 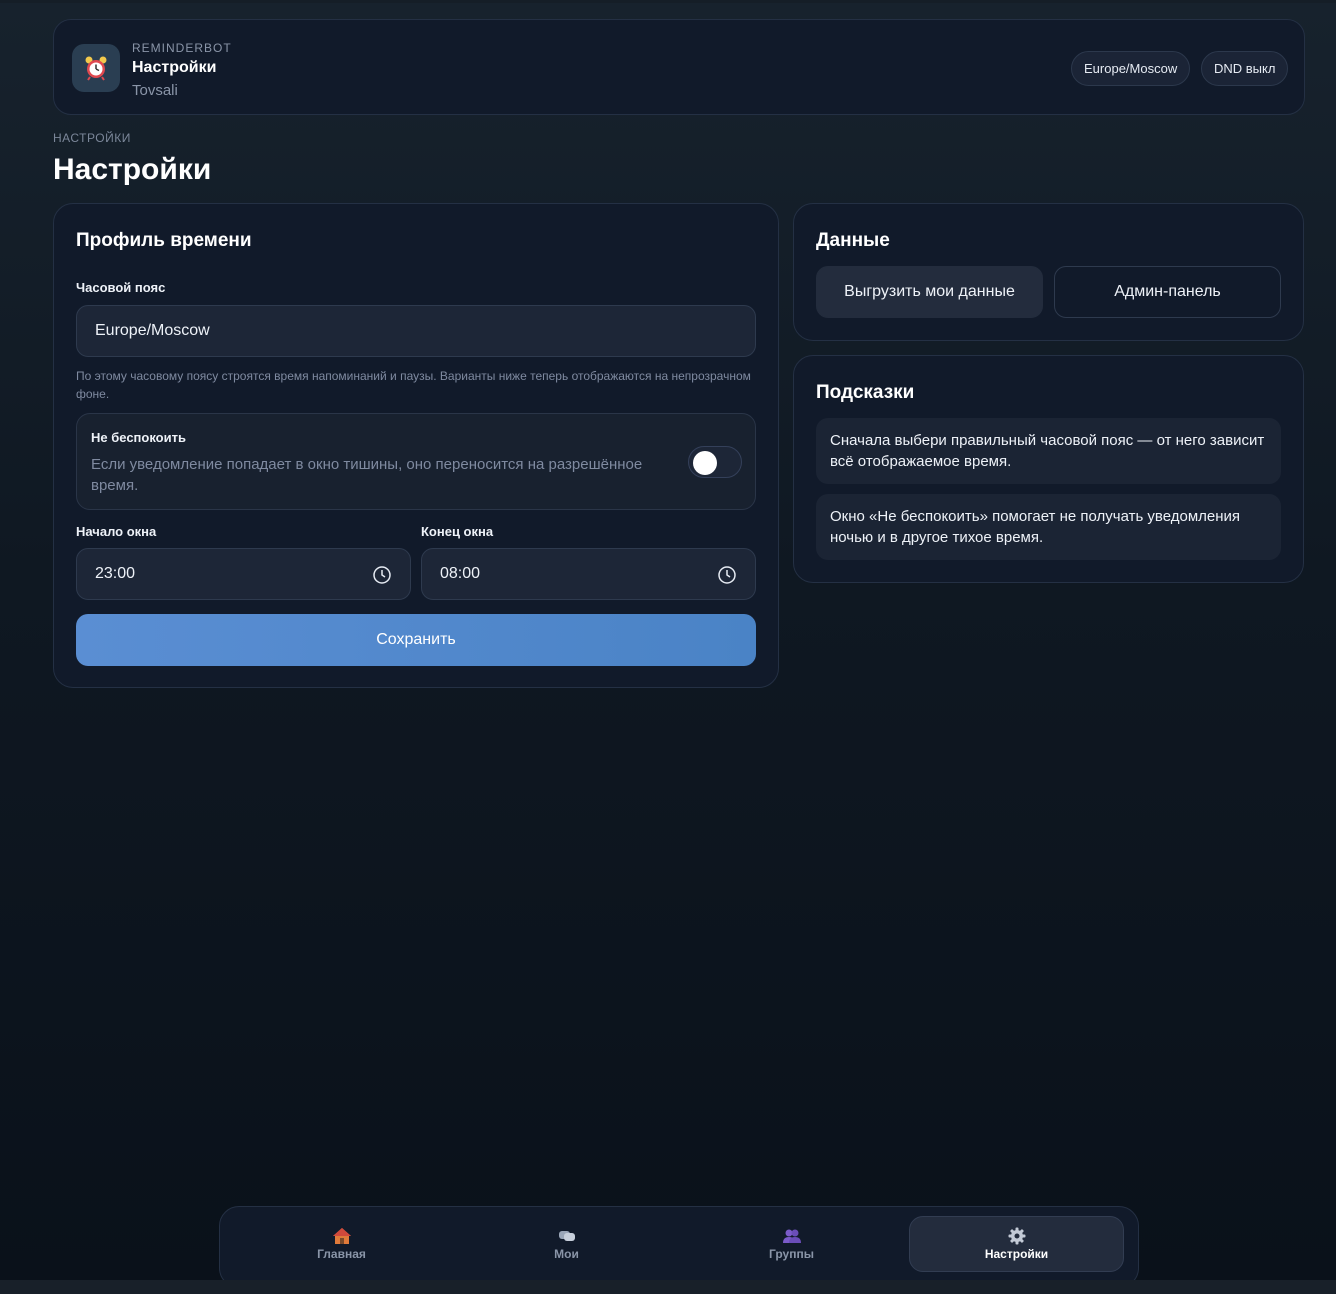 What do you see at coordinates (155, 90) in the screenshot?
I see `header-username: Tovsali` at bounding box center [155, 90].